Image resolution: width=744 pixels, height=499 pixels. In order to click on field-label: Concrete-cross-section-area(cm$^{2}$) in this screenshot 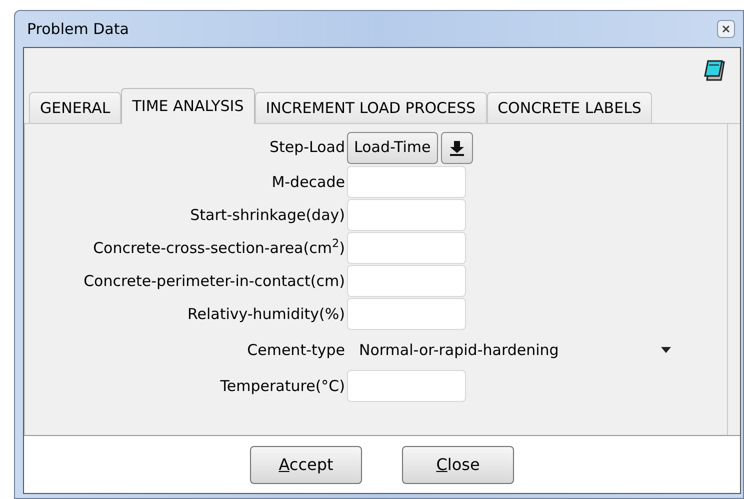, I will do `click(219, 247)`.